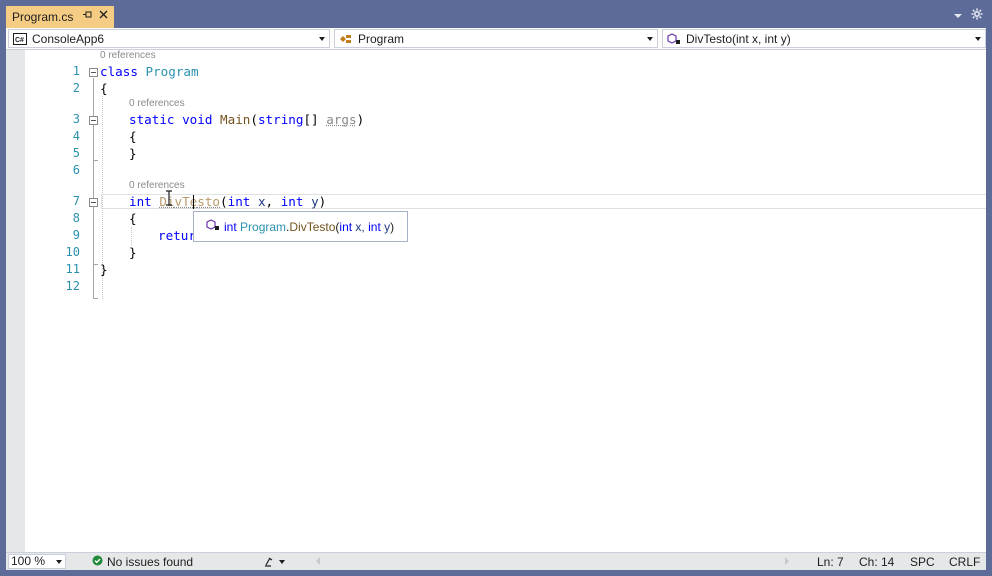 This screenshot has width=992, height=576. Describe the element at coordinates (496, 14) in the screenshot. I see `document-tab-strip: Program.cs` at that location.